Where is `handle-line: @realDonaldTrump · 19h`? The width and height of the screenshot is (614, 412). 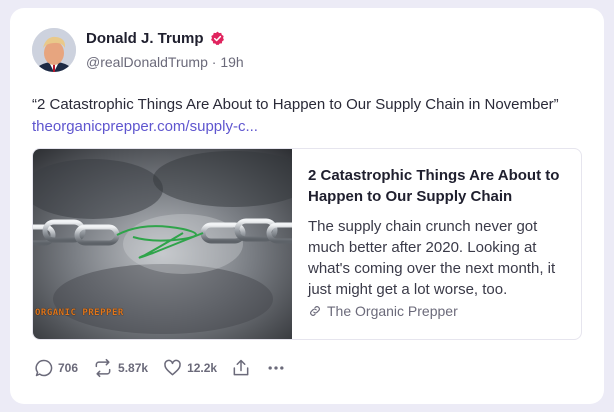
handle-line: @realDonaldTrump · 19h is located at coordinates (165, 62).